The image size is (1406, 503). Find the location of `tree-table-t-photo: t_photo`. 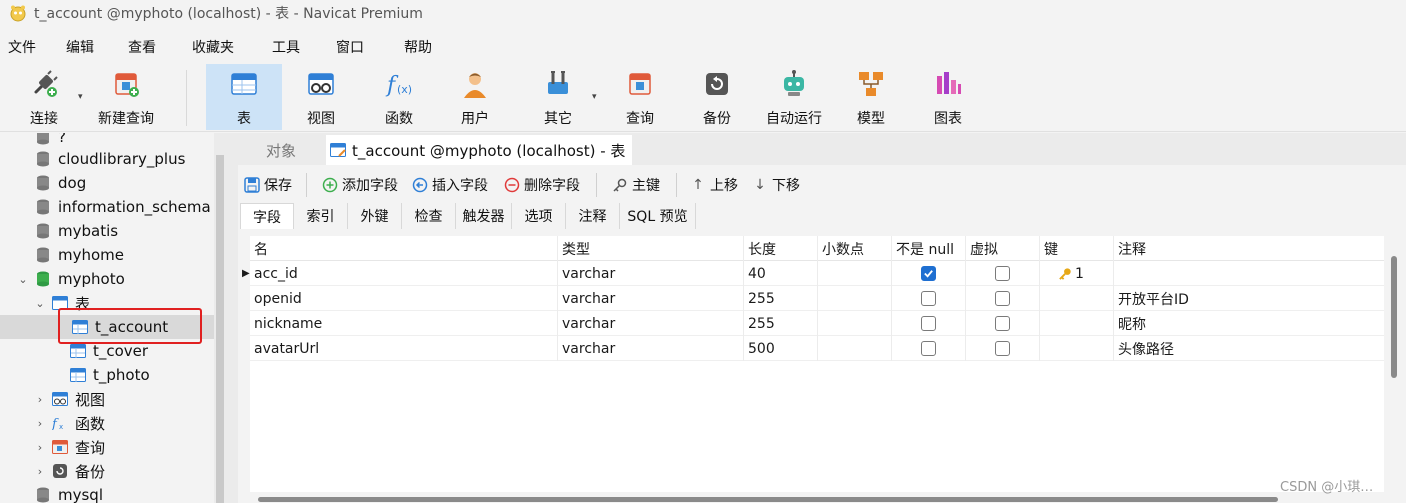

tree-table-t-photo: t_photo is located at coordinates (107, 375).